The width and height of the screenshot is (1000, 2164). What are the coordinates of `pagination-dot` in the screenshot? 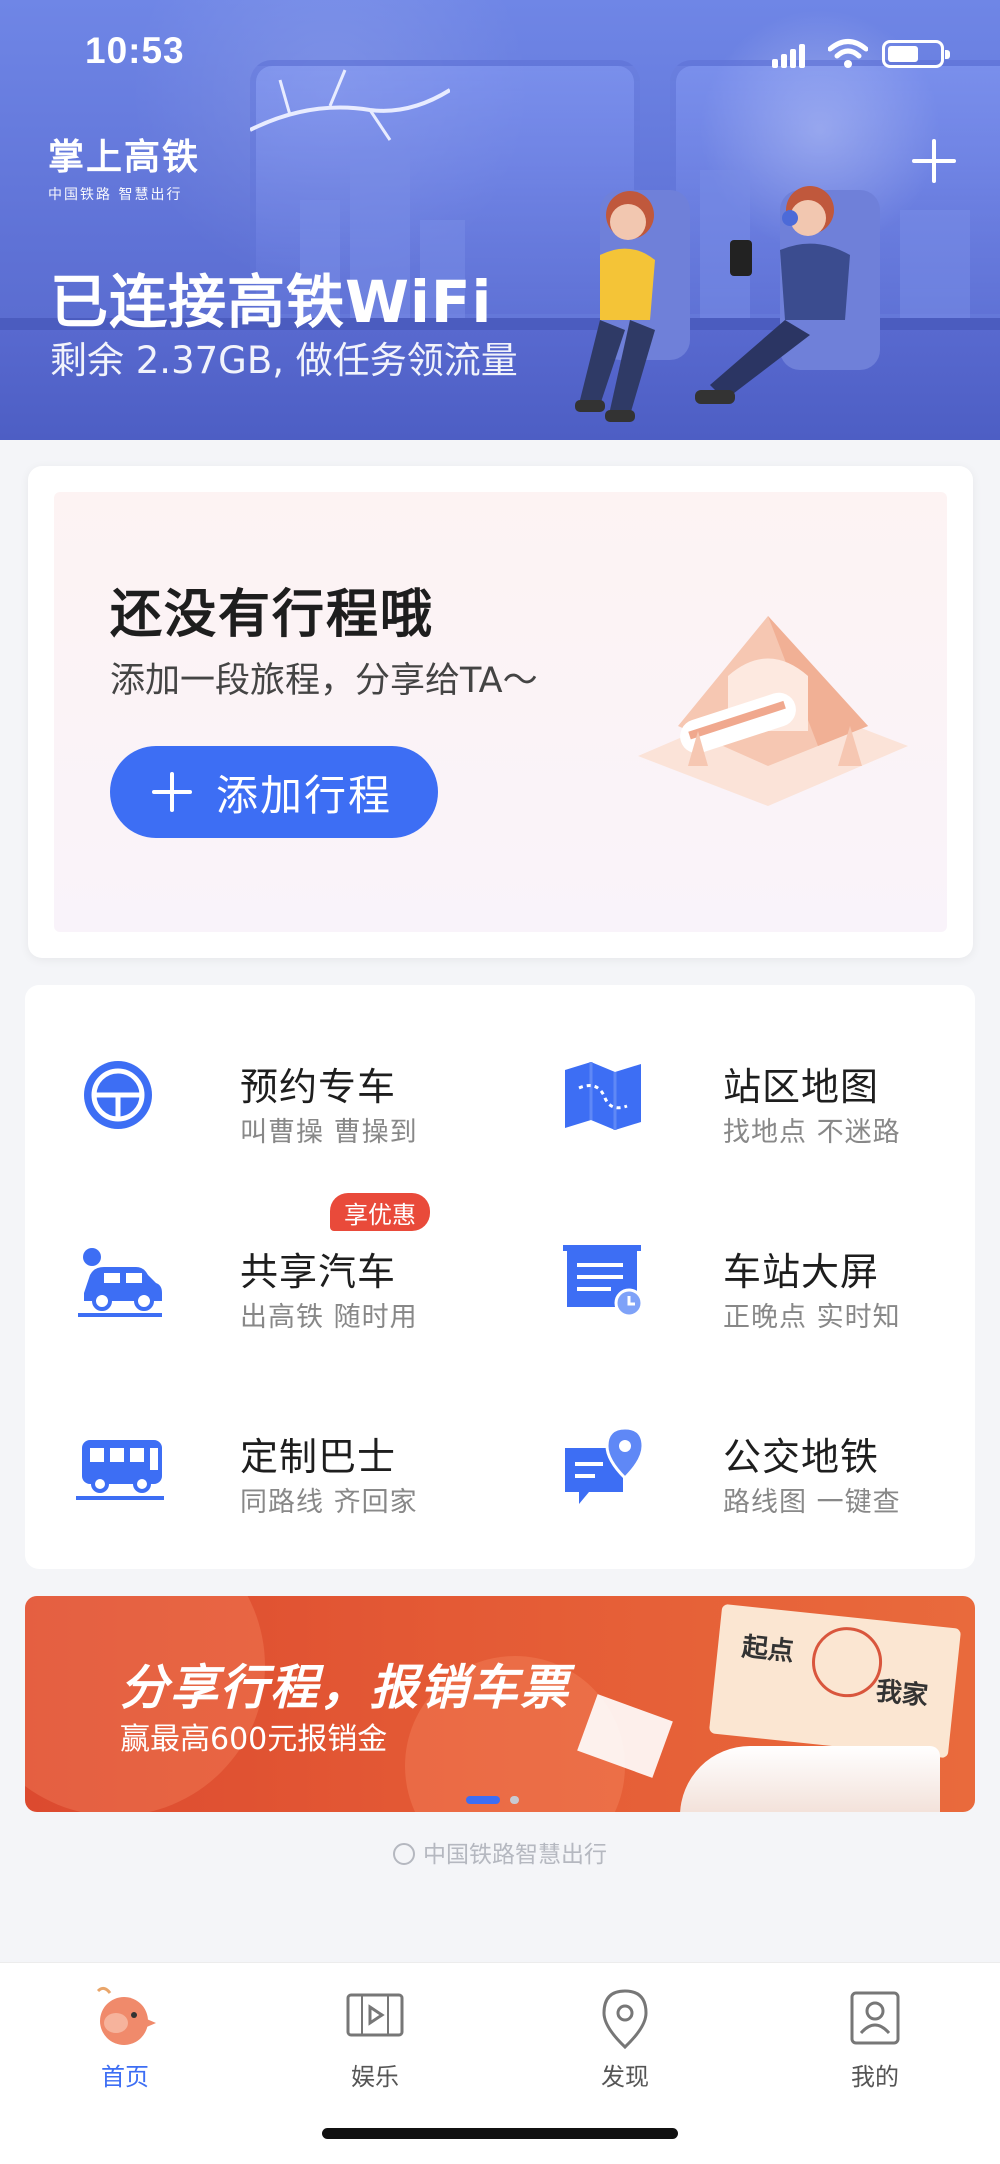 It's located at (514, 1800).